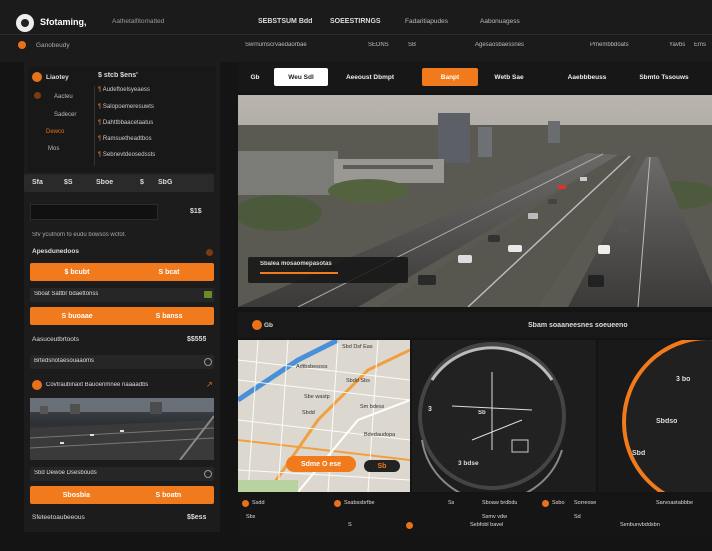 The height and width of the screenshot is (551, 712). I want to click on map-label: Bdedaudopa, so click(380, 435).